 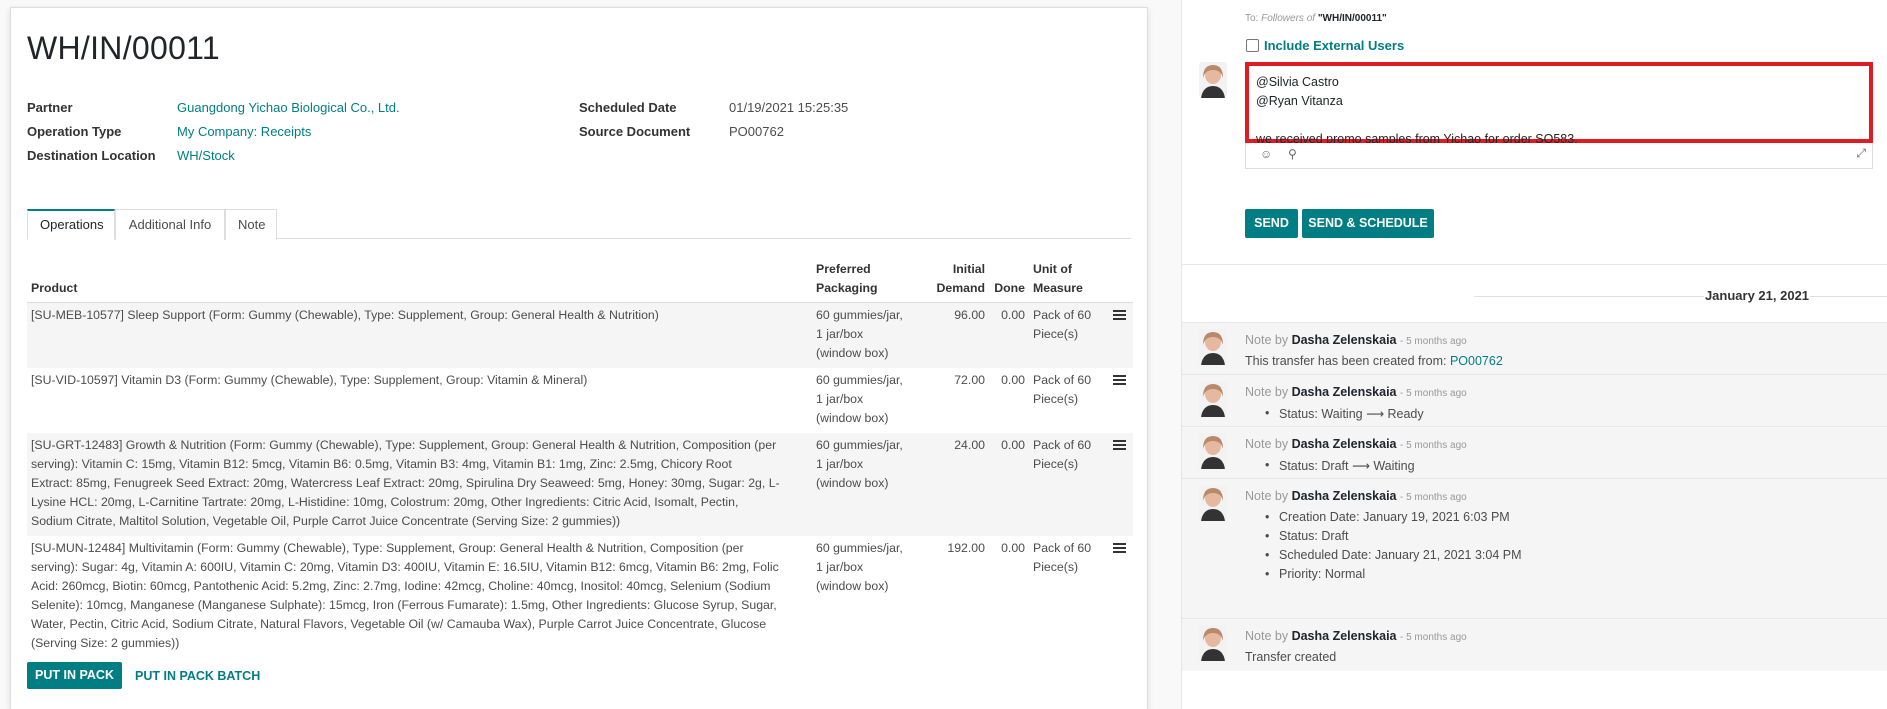 What do you see at coordinates (869, 279) in the screenshot?
I see `column-header-packaging: Preferred Packaging` at bounding box center [869, 279].